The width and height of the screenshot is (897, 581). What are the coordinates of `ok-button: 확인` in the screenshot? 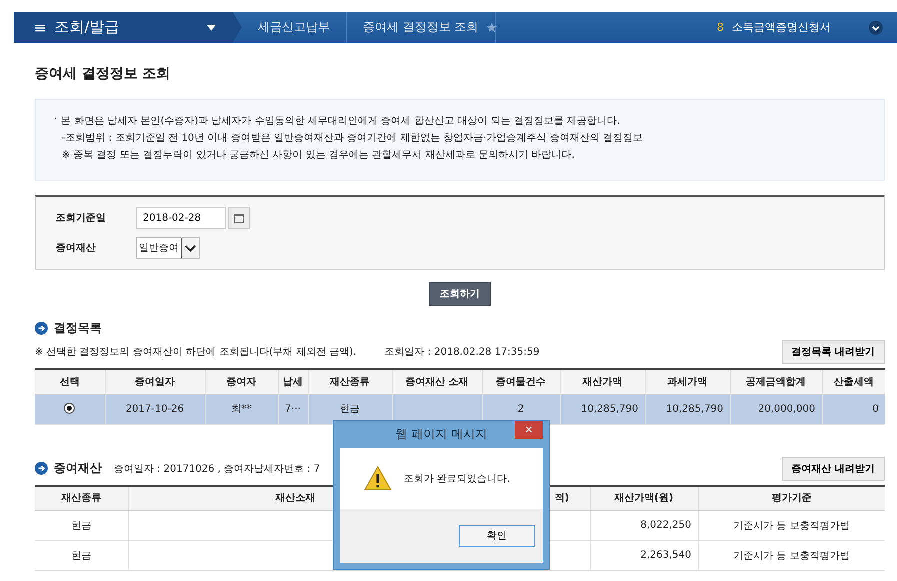 It's located at (497, 536).